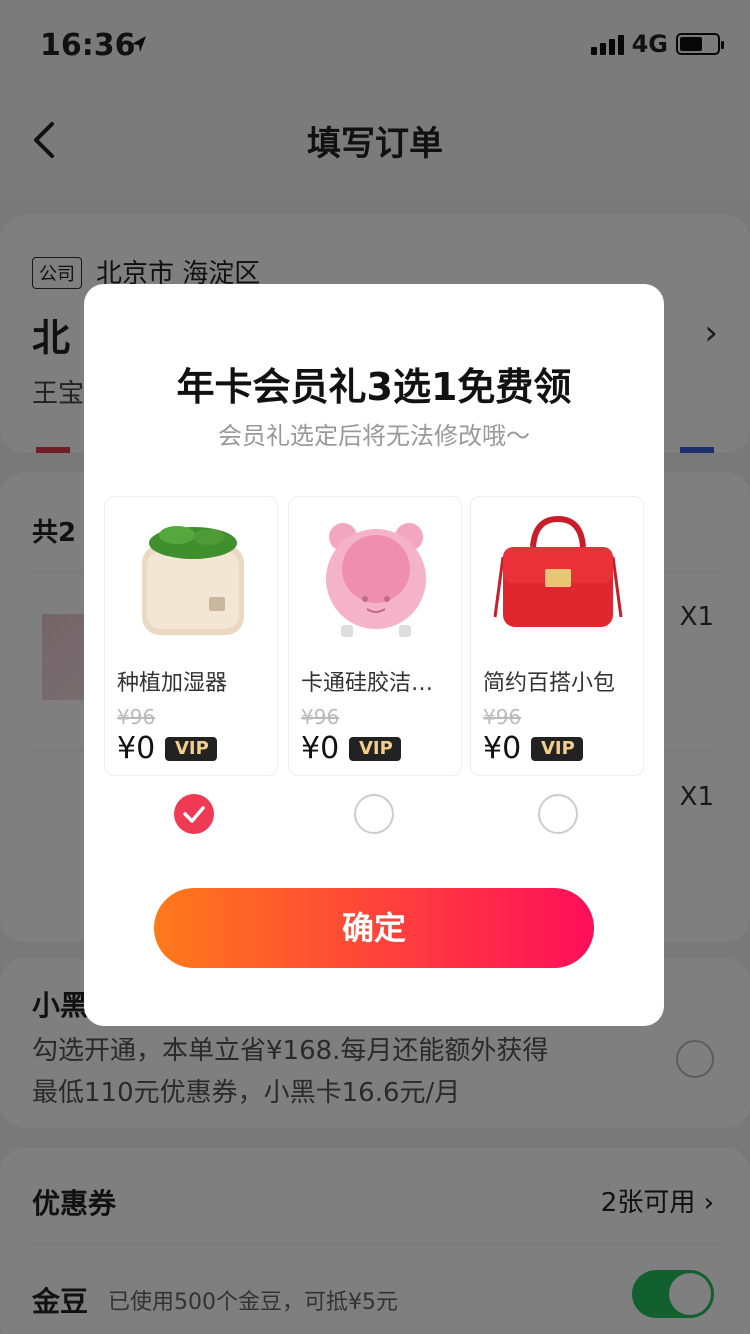 Image resolution: width=750 pixels, height=1334 pixels. Describe the element at coordinates (549, 683) in the screenshot. I see `gift-name: 简约百搭小包` at that location.